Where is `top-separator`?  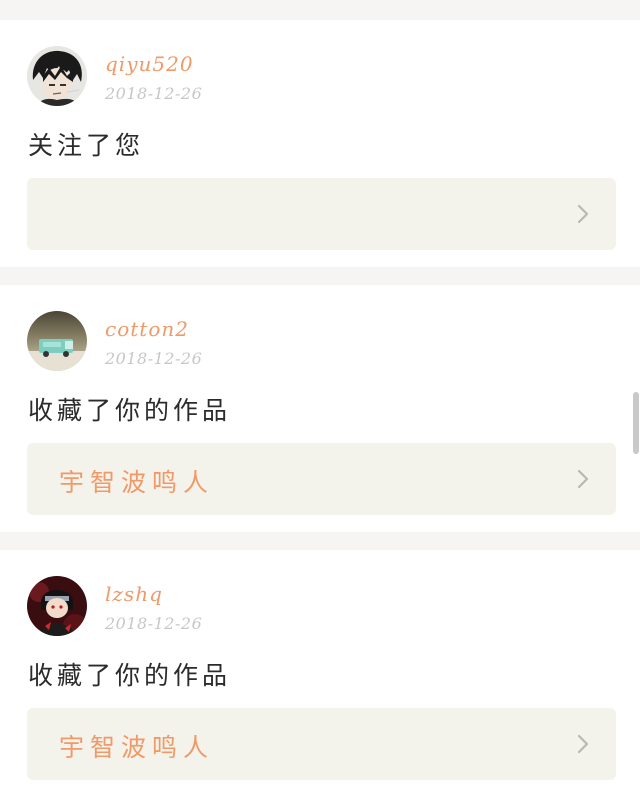
top-separator is located at coordinates (320, 10).